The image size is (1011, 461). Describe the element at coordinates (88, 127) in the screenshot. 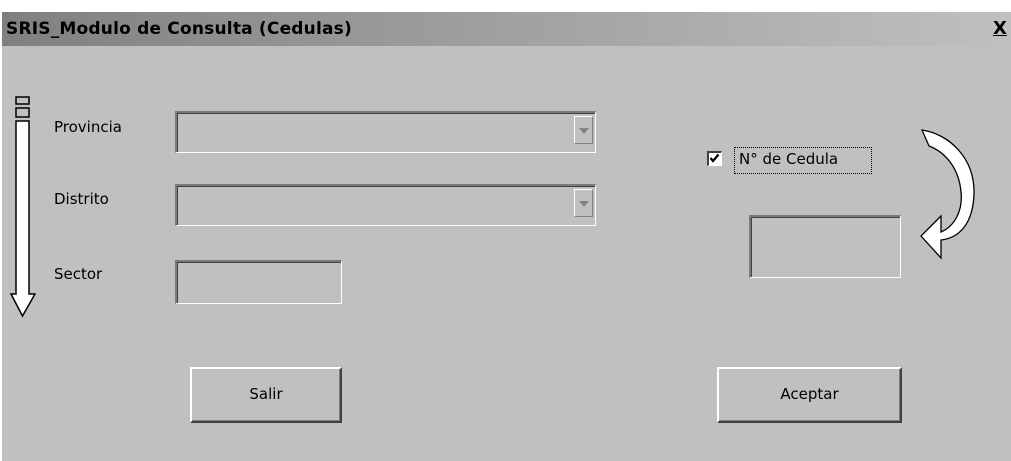

I see `provincia-label: Provincia` at that location.